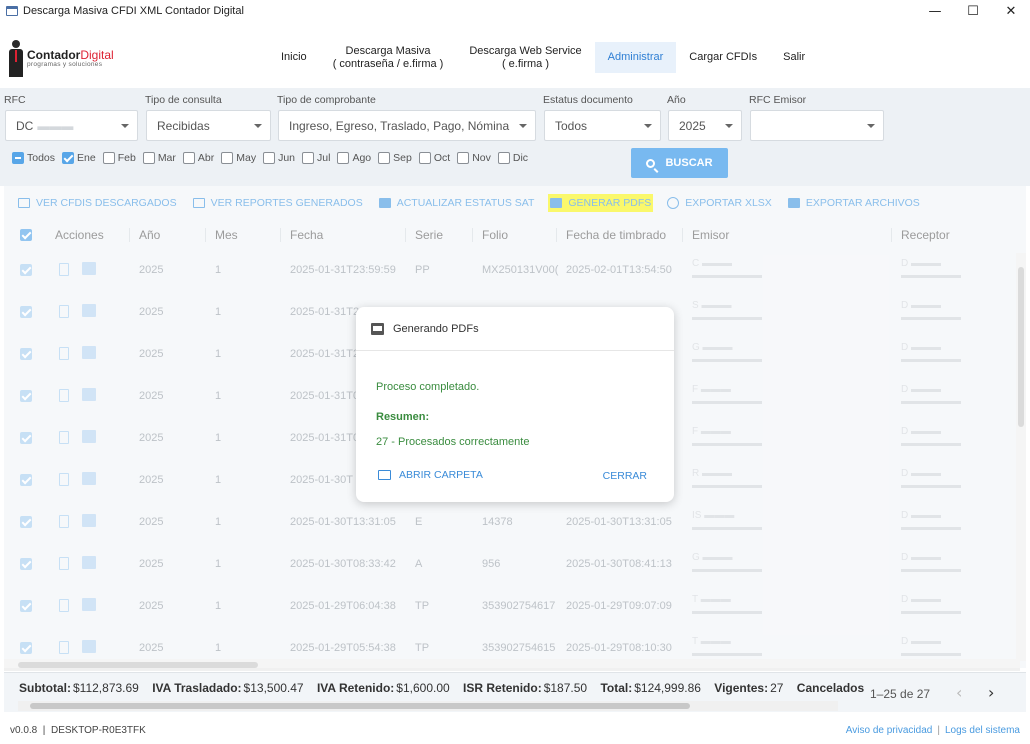  I want to click on window-controls: — ☐ ✕, so click(973, 11).